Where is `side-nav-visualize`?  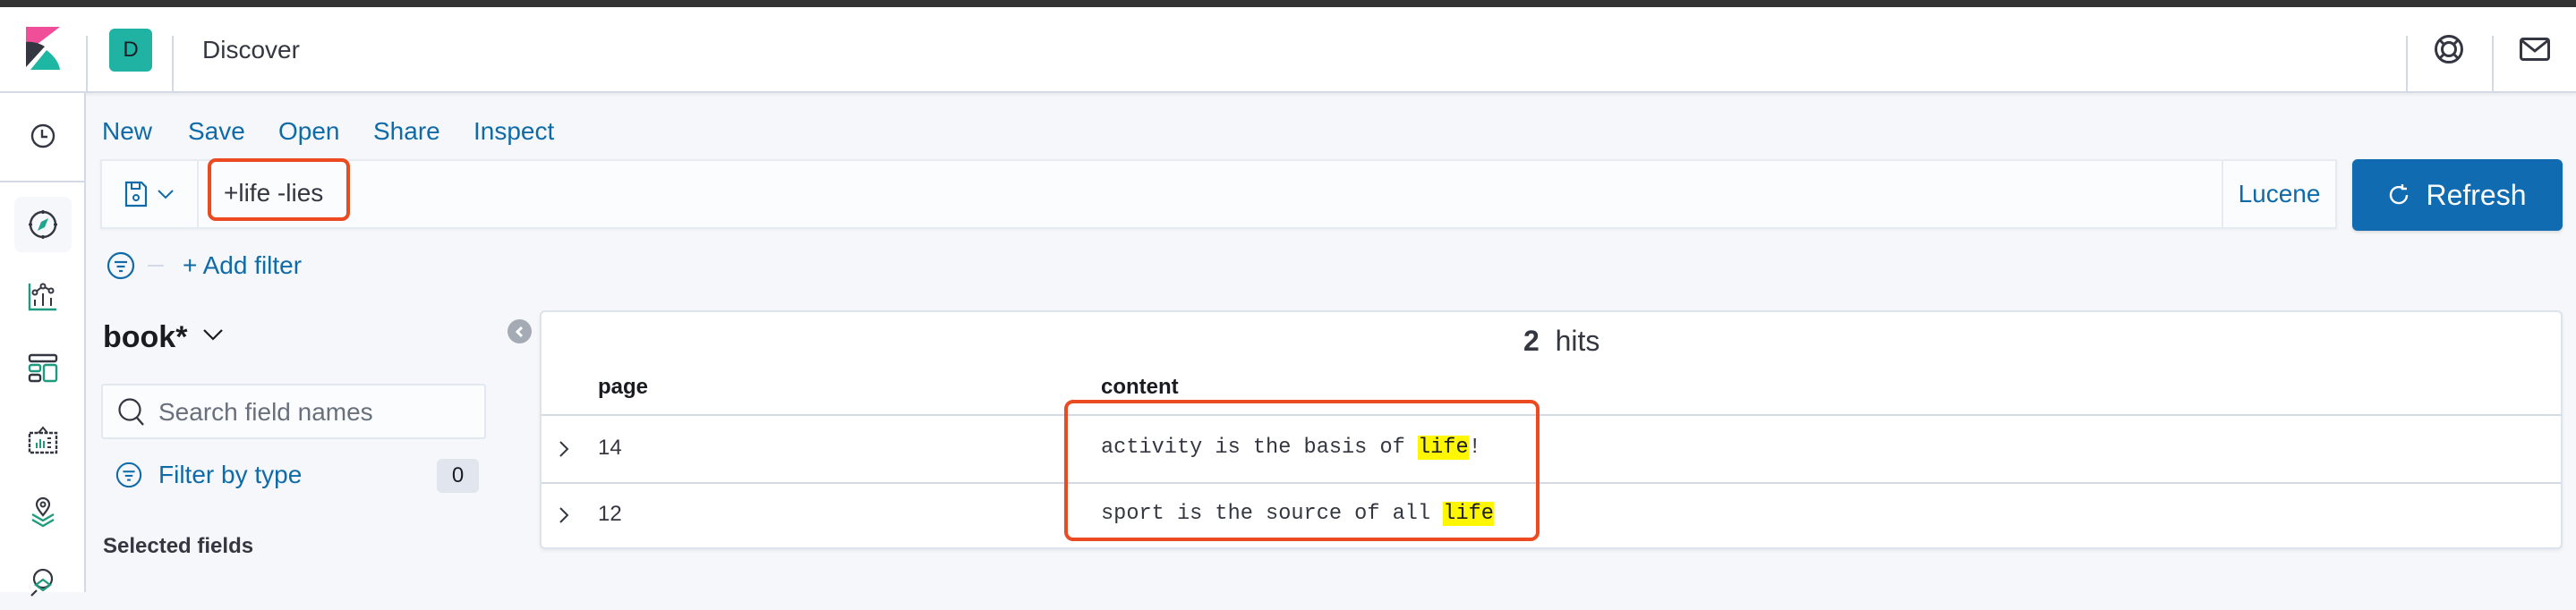 side-nav-visualize is located at coordinates (43, 297).